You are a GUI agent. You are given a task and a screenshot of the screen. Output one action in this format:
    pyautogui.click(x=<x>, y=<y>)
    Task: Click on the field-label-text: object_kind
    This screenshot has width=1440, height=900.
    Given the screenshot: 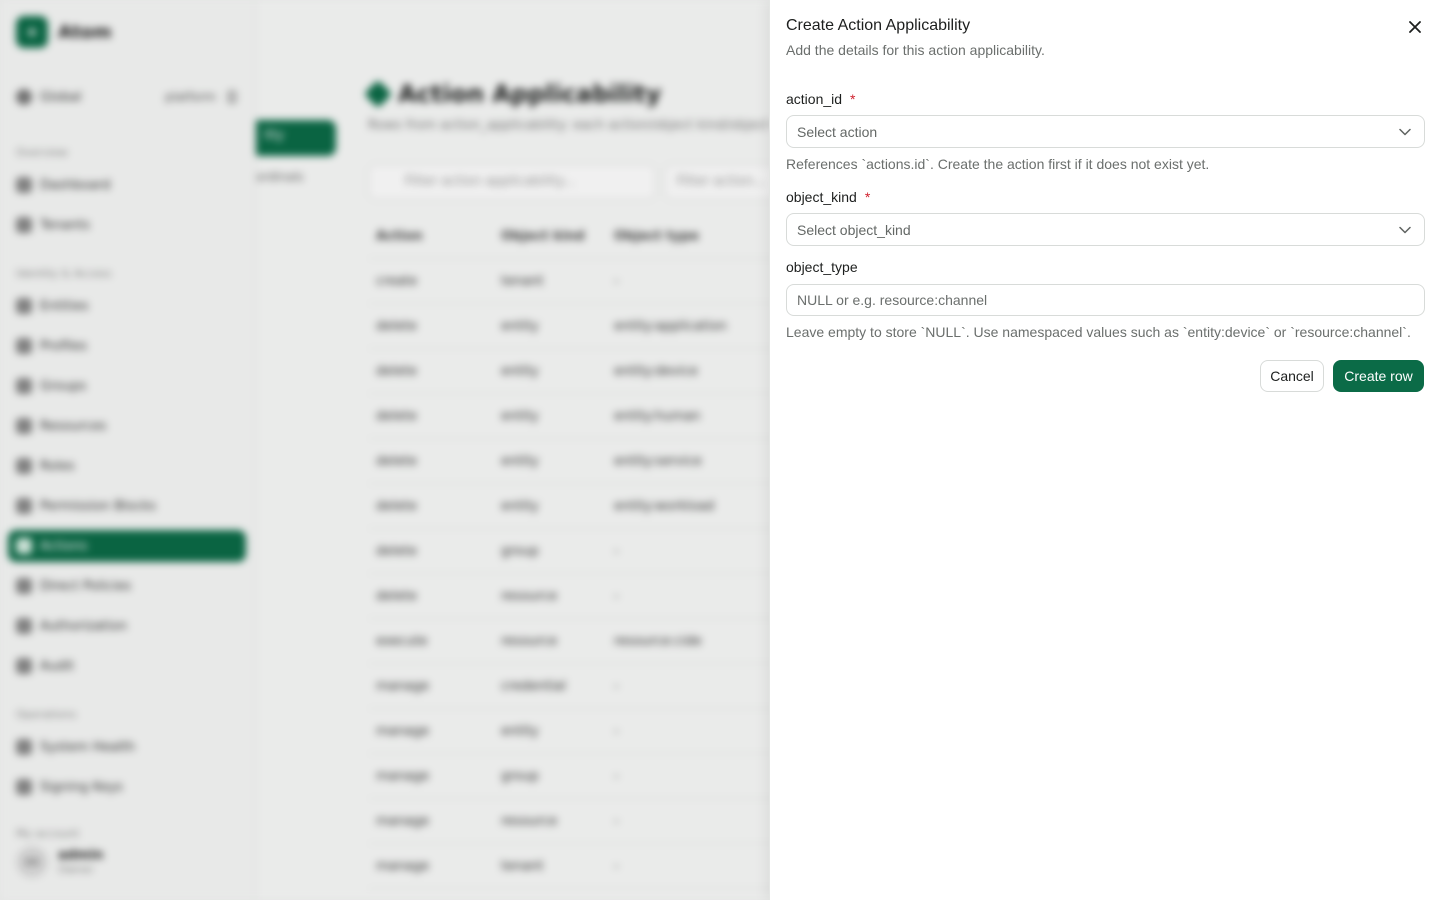 What is the action you would take?
    pyautogui.click(x=821, y=197)
    